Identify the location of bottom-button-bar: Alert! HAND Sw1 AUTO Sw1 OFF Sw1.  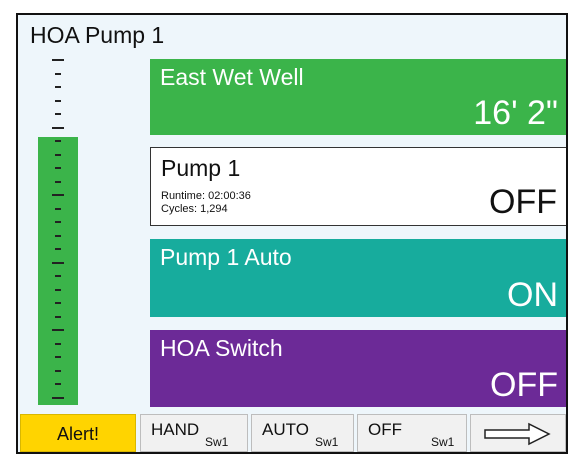
(292, 433).